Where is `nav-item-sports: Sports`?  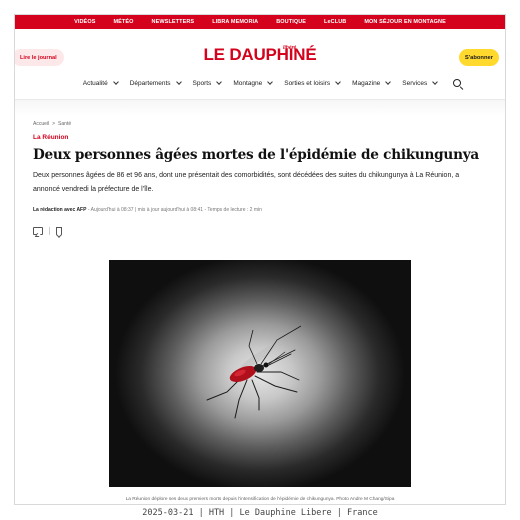 nav-item-sports: Sports is located at coordinates (207, 82).